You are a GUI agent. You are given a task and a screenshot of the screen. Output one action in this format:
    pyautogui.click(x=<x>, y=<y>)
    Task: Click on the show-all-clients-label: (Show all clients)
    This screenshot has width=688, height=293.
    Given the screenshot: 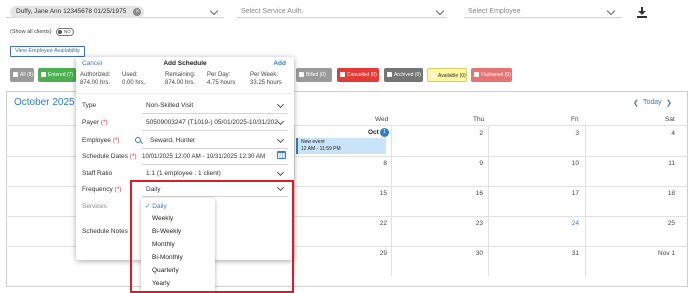 What is the action you would take?
    pyautogui.click(x=31, y=32)
    